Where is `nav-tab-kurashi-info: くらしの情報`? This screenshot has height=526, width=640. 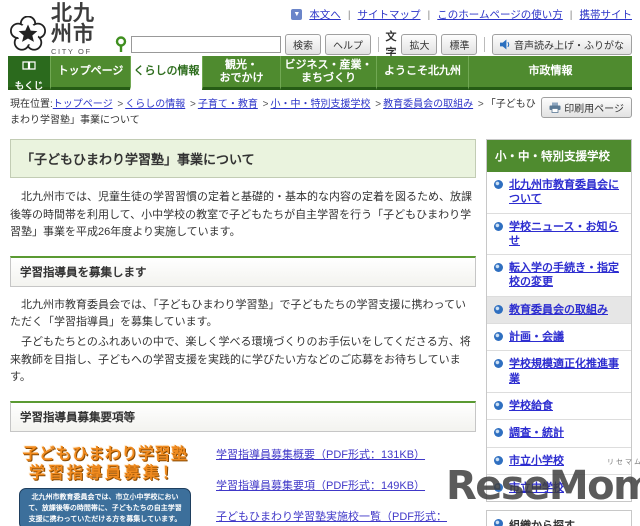
nav-tab-kurashi-info: くらしの情報 is located at coordinates (166, 73).